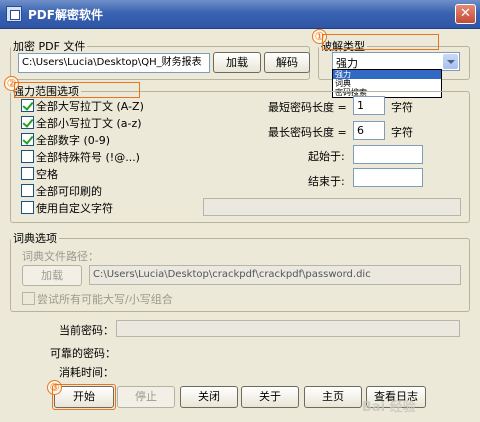 The image size is (480, 422). I want to click on printable-label: 全部可印刷的, so click(69, 191).